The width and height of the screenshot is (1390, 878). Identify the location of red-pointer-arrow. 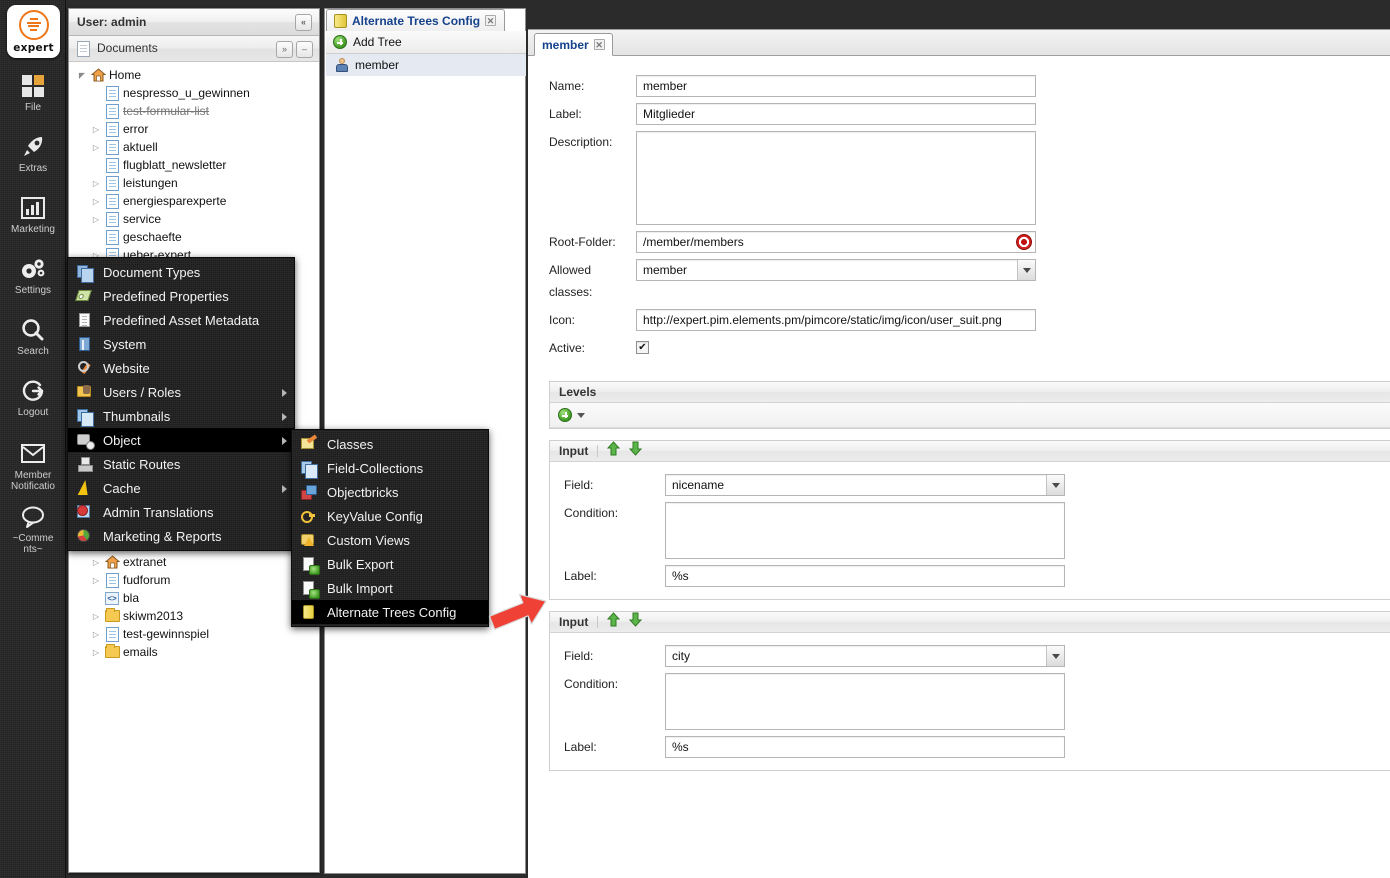
(519, 613).